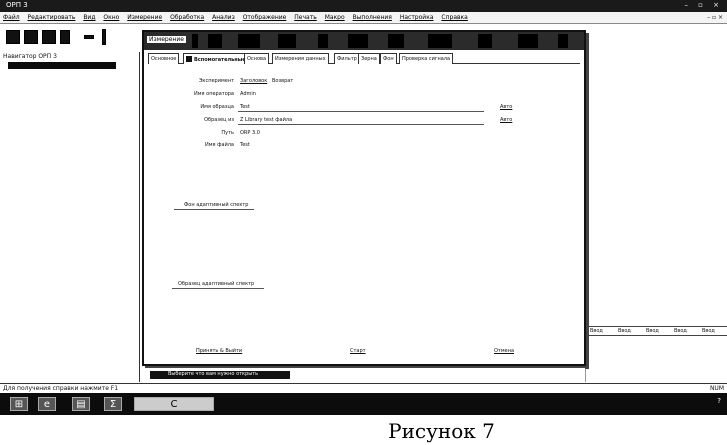  What do you see at coordinates (363, 388) in the screenshot?
I see `status-bar: Для получения справки нажмите F1 NUM` at bounding box center [363, 388].